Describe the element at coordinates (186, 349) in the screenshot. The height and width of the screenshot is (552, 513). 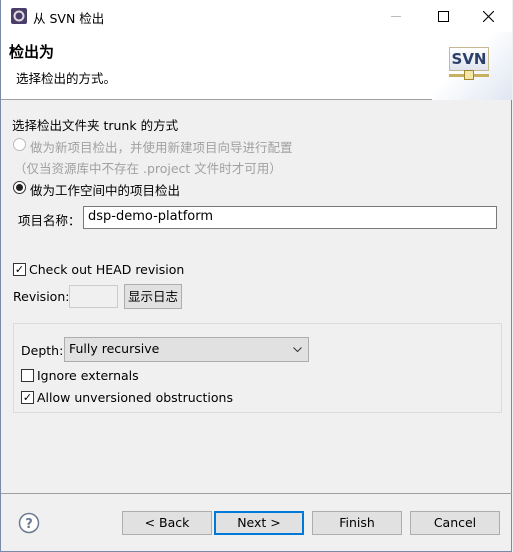
I see `depth-select: Fully recursive` at that location.